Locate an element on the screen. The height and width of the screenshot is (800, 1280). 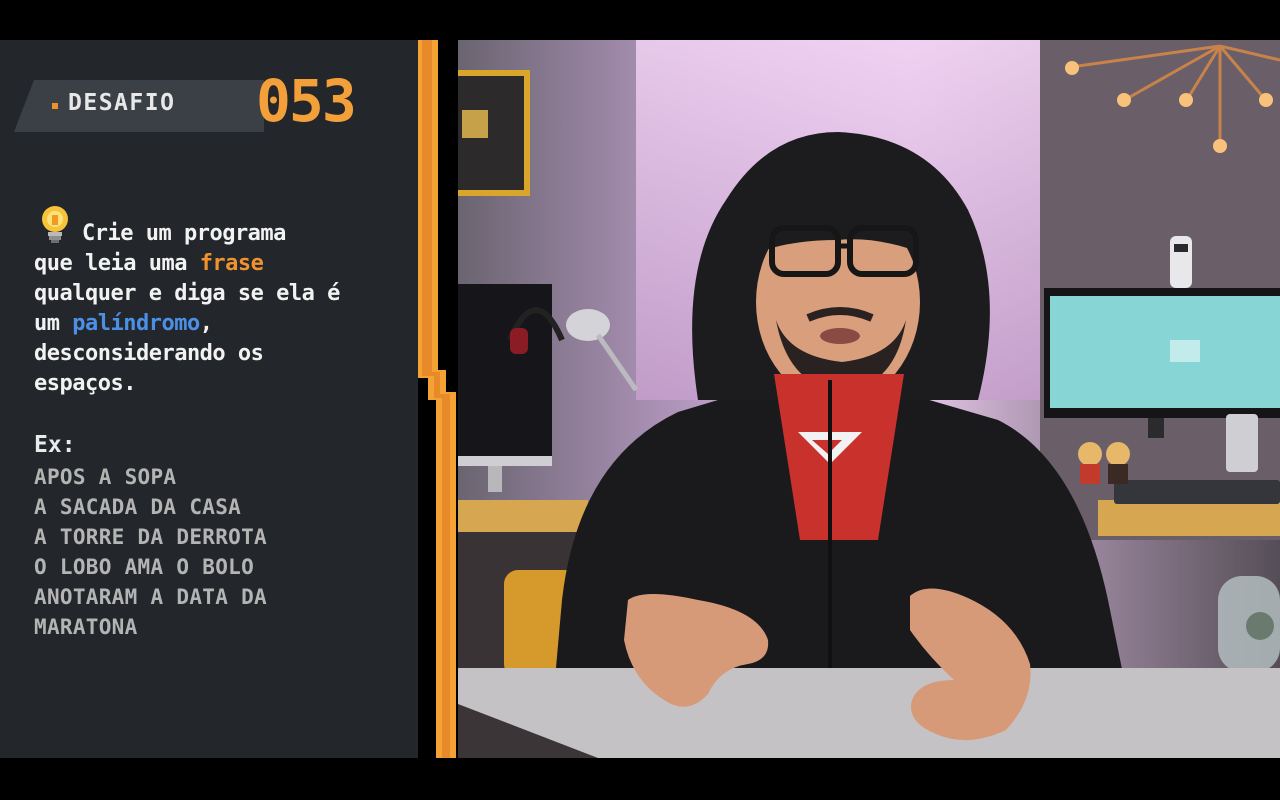
foreground-desk is located at coordinates (869, 713).